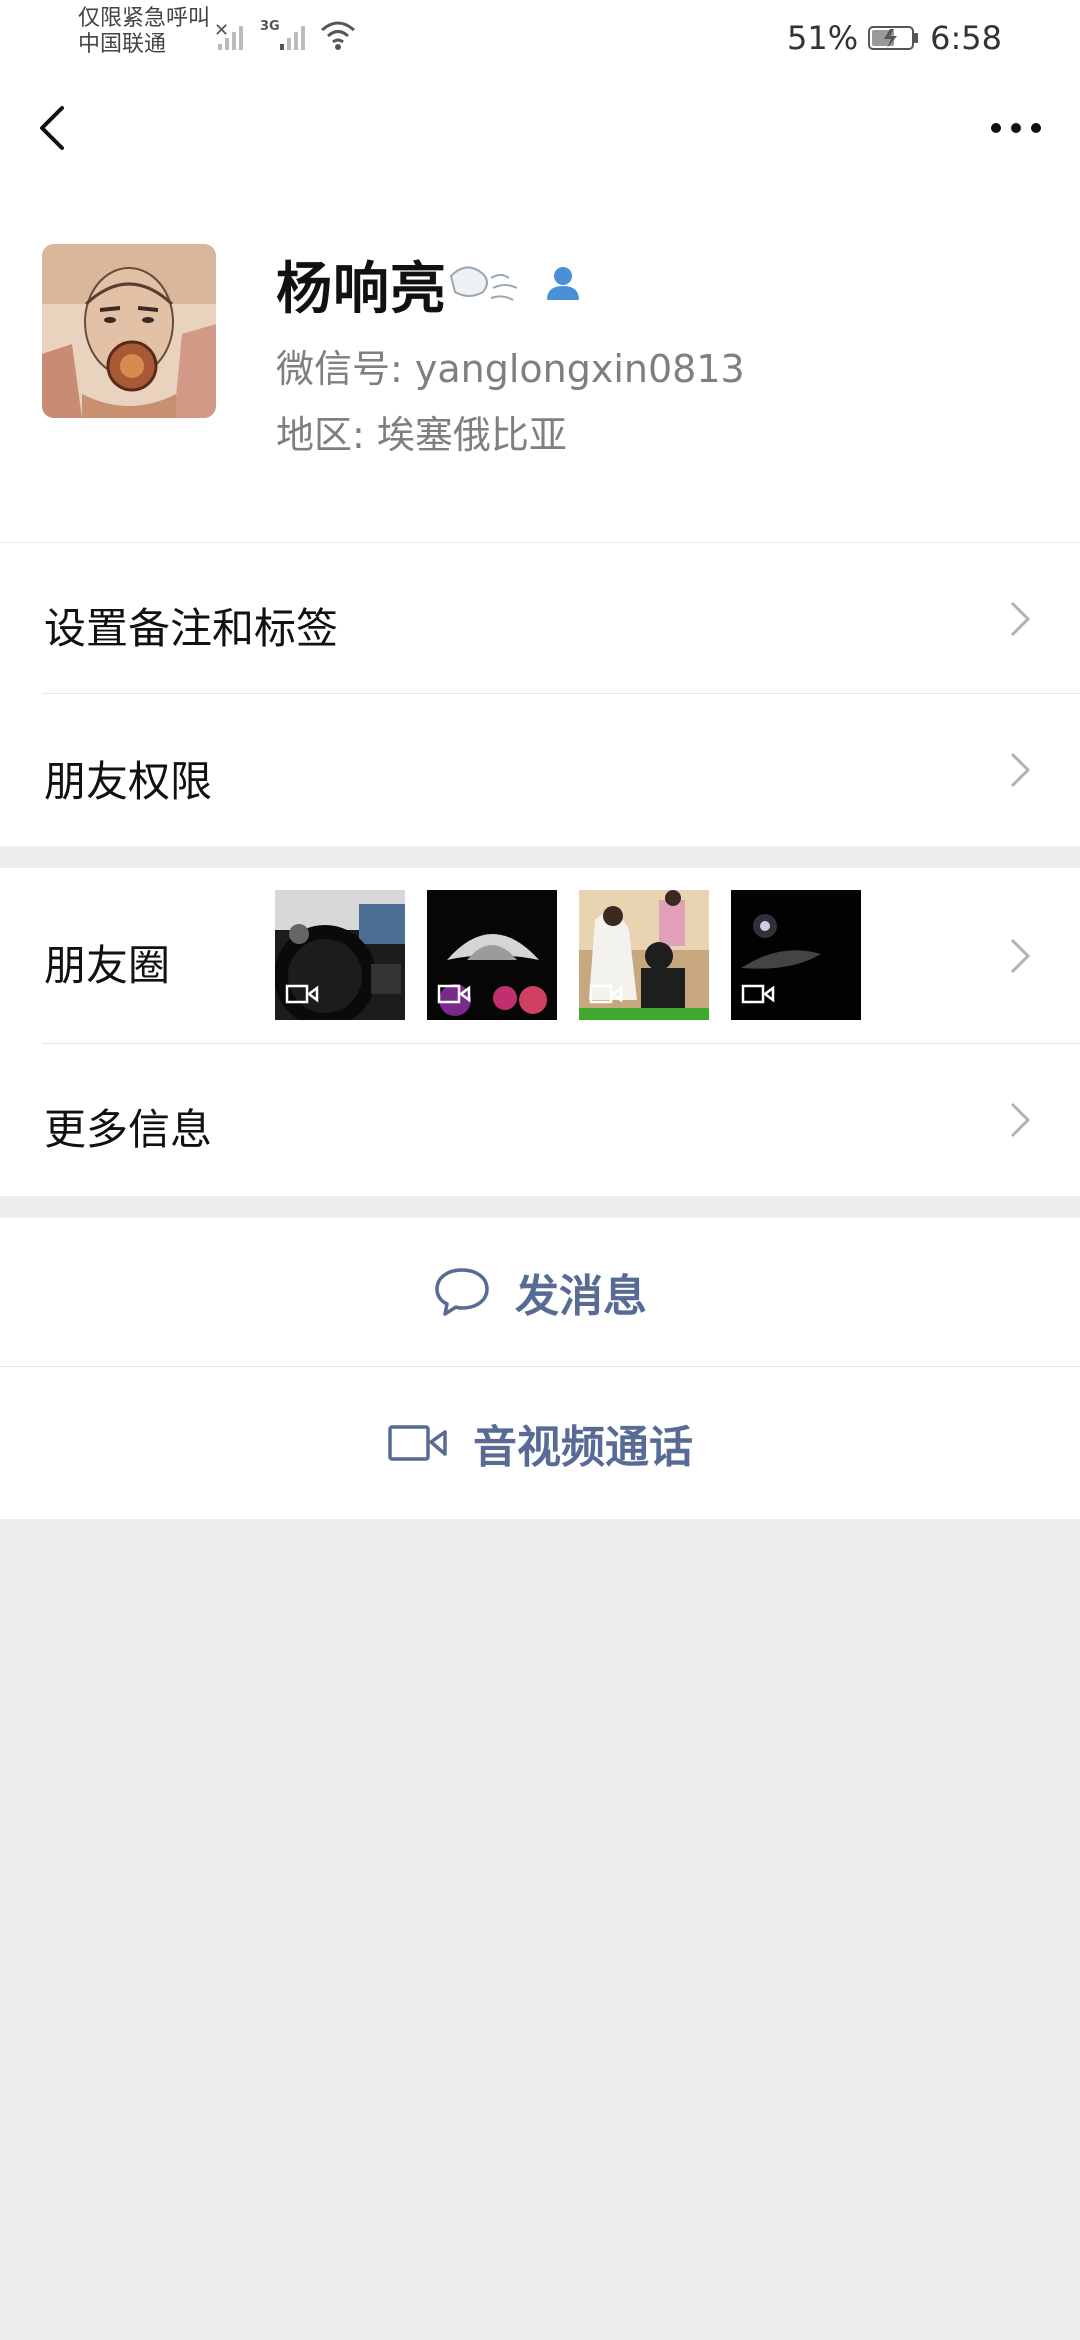  Describe the element at coordinates (540, 770) in the screenshot. I see `friend-permissions-row: 朋友权限` at that location.